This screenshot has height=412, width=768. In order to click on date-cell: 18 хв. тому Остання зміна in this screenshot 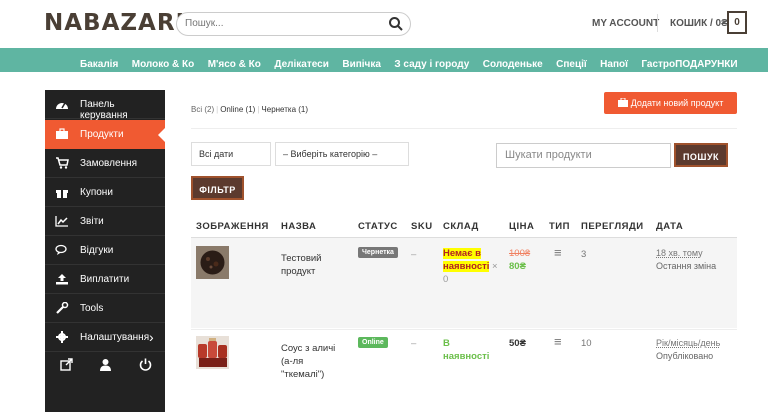, I will do `click(686, 260)`.